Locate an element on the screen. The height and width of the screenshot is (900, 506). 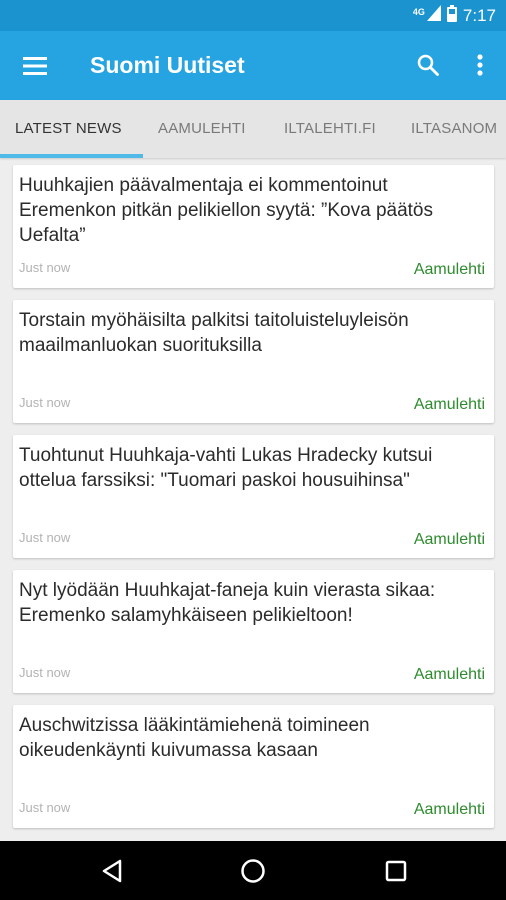
app-title: Suomi Uutiset is located at coordinates (167, 65).